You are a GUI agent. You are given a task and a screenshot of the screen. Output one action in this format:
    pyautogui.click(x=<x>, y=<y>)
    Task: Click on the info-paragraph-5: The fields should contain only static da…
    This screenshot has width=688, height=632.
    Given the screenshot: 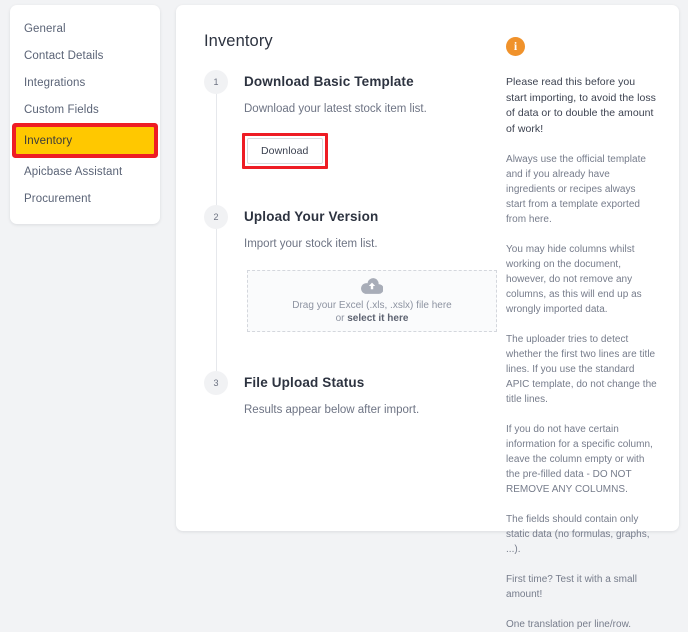 What is the action you would take?
    pyautogui.click(x=578, y=534)
    